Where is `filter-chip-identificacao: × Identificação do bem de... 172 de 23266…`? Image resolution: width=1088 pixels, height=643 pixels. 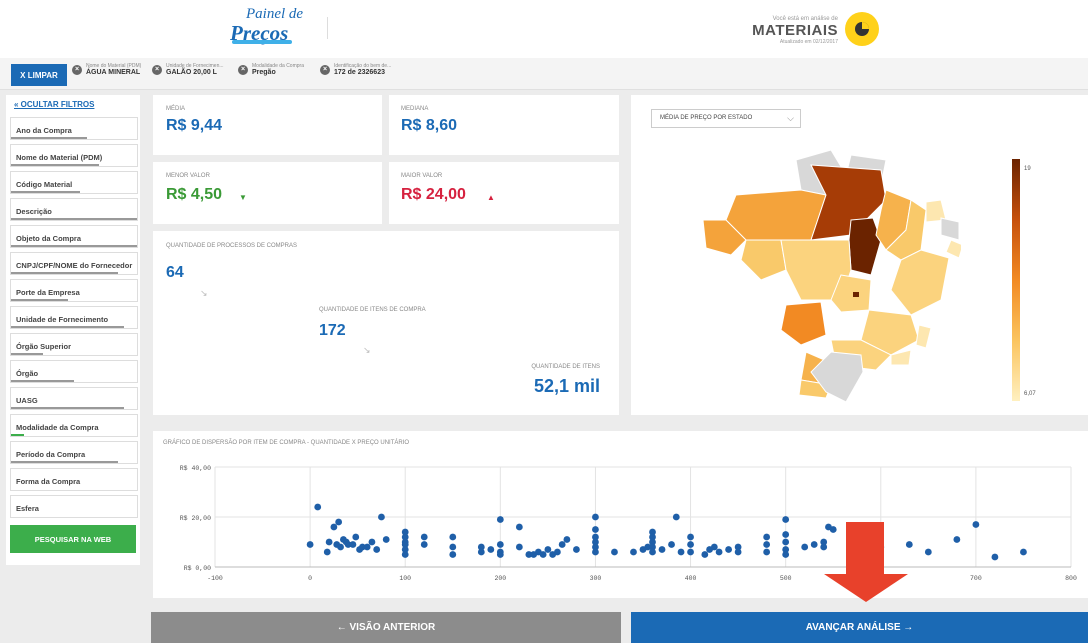 filter-chip-identificacao: × Identificação do bem de... 172 de 23266… is located at coordinates (355, 69).